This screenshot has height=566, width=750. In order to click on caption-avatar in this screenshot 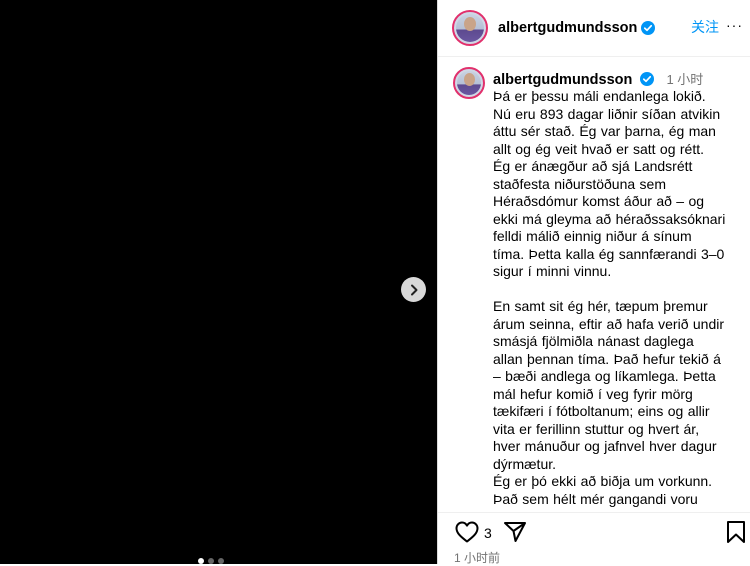, I will do `click(469, 83)`.